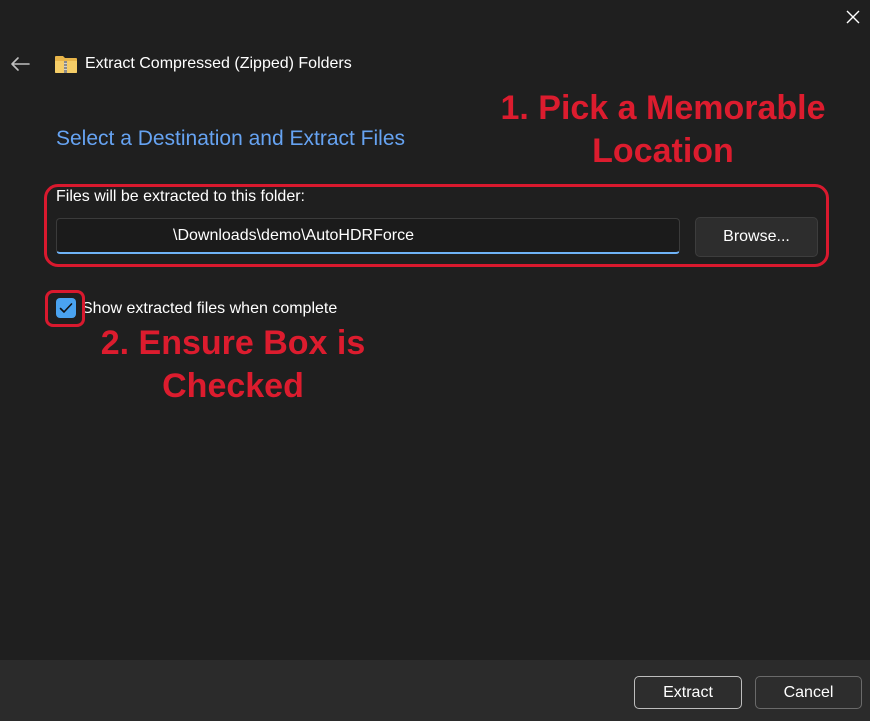 This screenshot has width=870, height=721. I want to click on annotation-highlight-checkbox, so click(65, 308).